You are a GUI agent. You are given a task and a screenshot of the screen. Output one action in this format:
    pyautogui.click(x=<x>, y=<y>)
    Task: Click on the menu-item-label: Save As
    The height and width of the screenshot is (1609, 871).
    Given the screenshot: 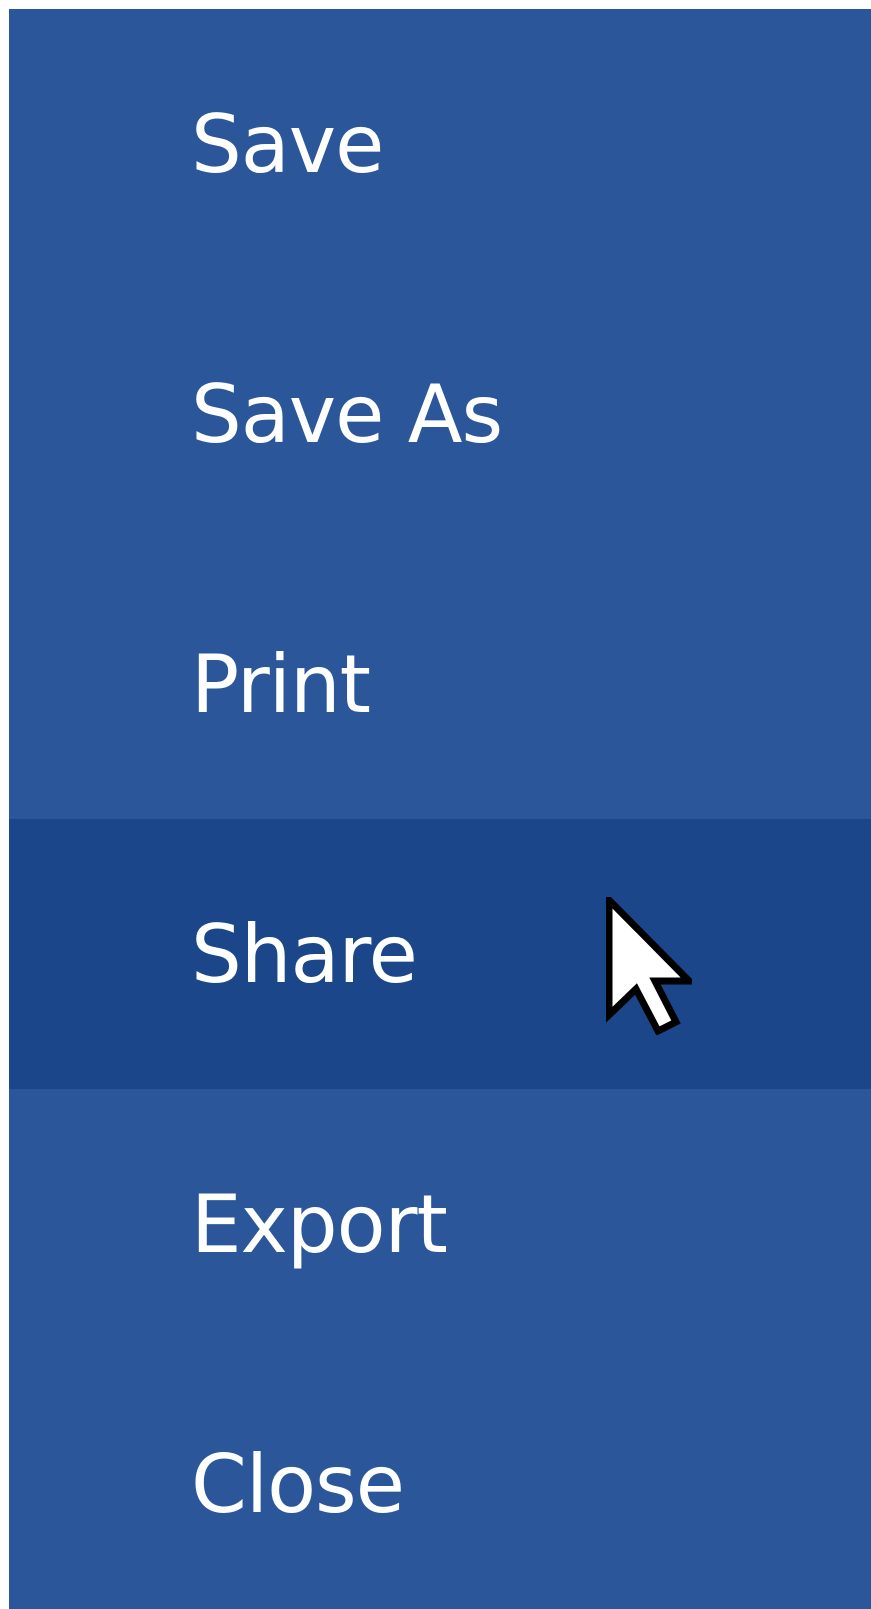 What is the action you would take?
    pyautogui.click(x=347, y=414)
    